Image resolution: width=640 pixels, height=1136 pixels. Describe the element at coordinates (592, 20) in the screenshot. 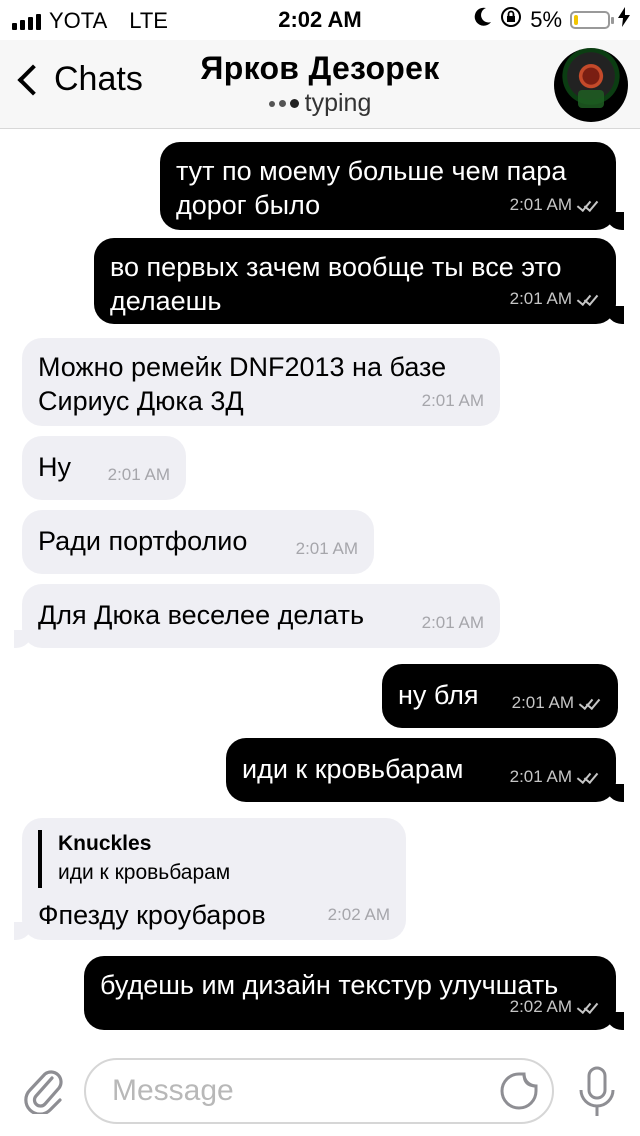

I see `battery-icon` at that location.